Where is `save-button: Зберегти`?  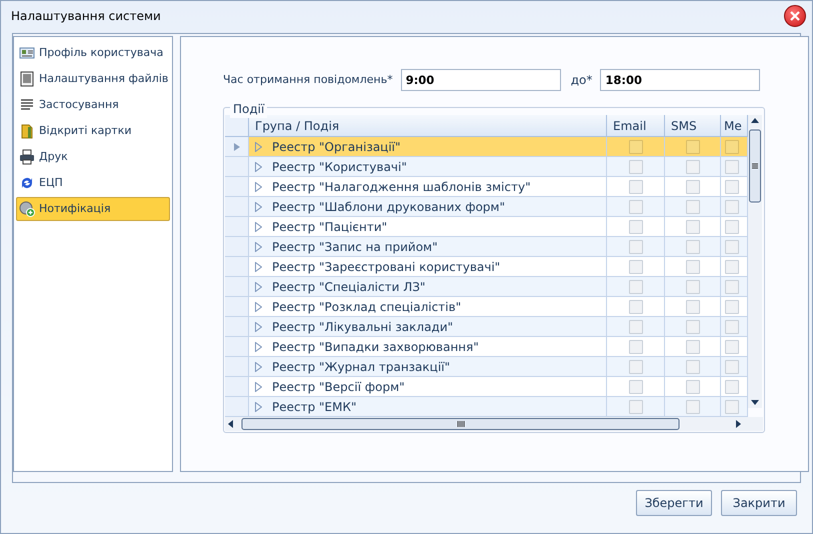 save-button: Зберегти is located at coordinates (674, 503).